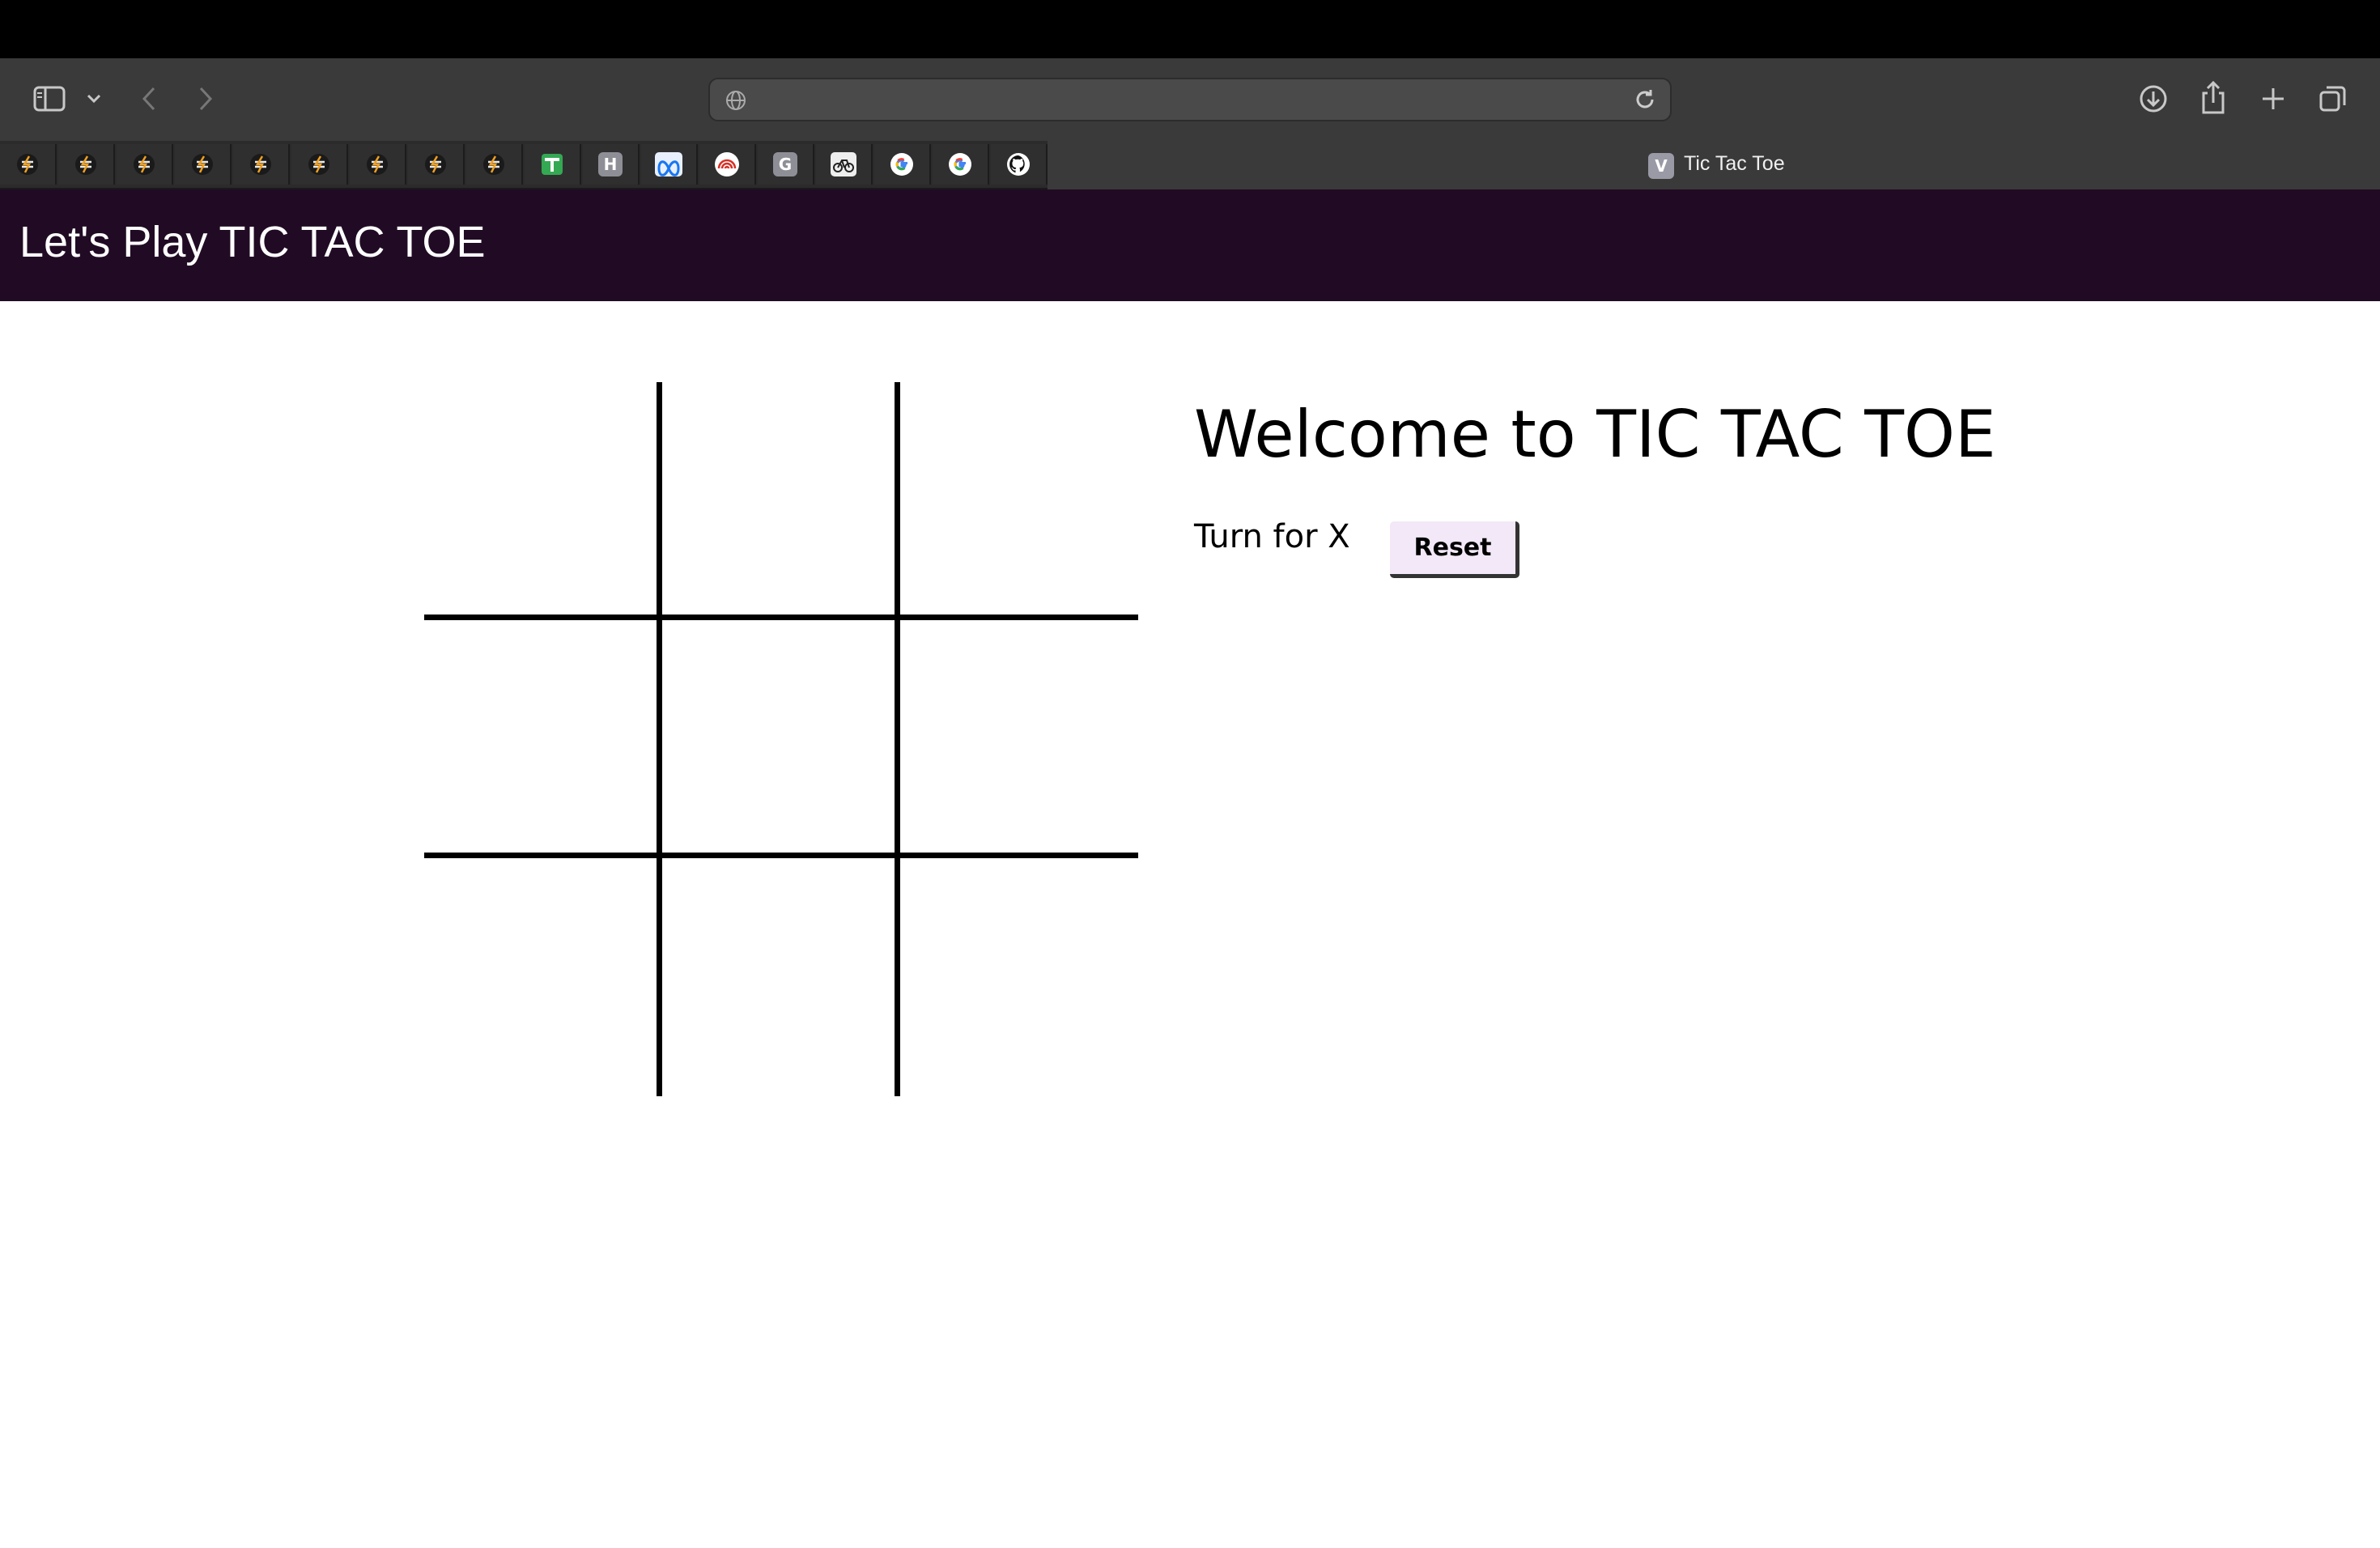 The height and width of the screenshot is (1548, 2380). What do you see at coordinates (2333, 99) in the screenshot?
I see `tab-overview-icon` at bounding box center [2333, 99].